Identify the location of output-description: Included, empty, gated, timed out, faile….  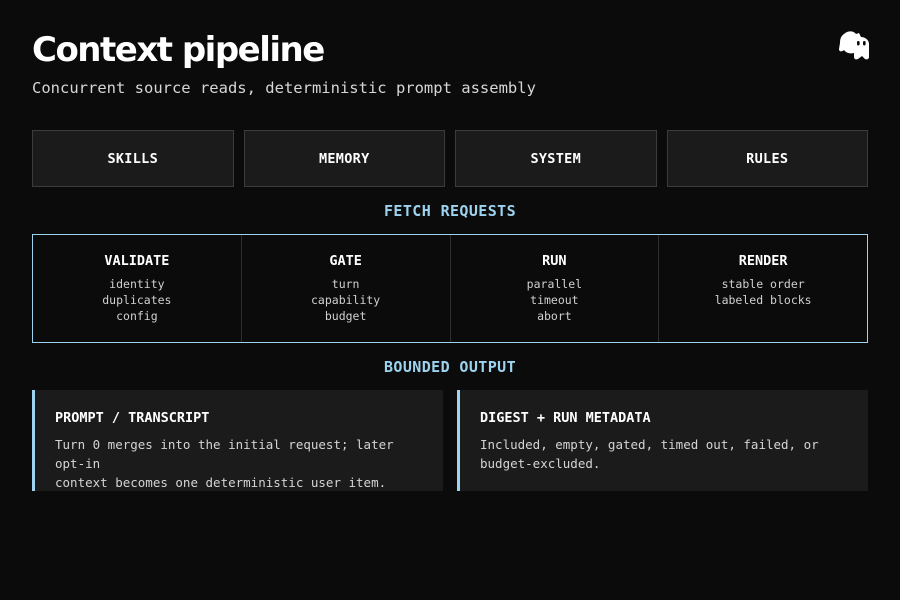
(664, 454).